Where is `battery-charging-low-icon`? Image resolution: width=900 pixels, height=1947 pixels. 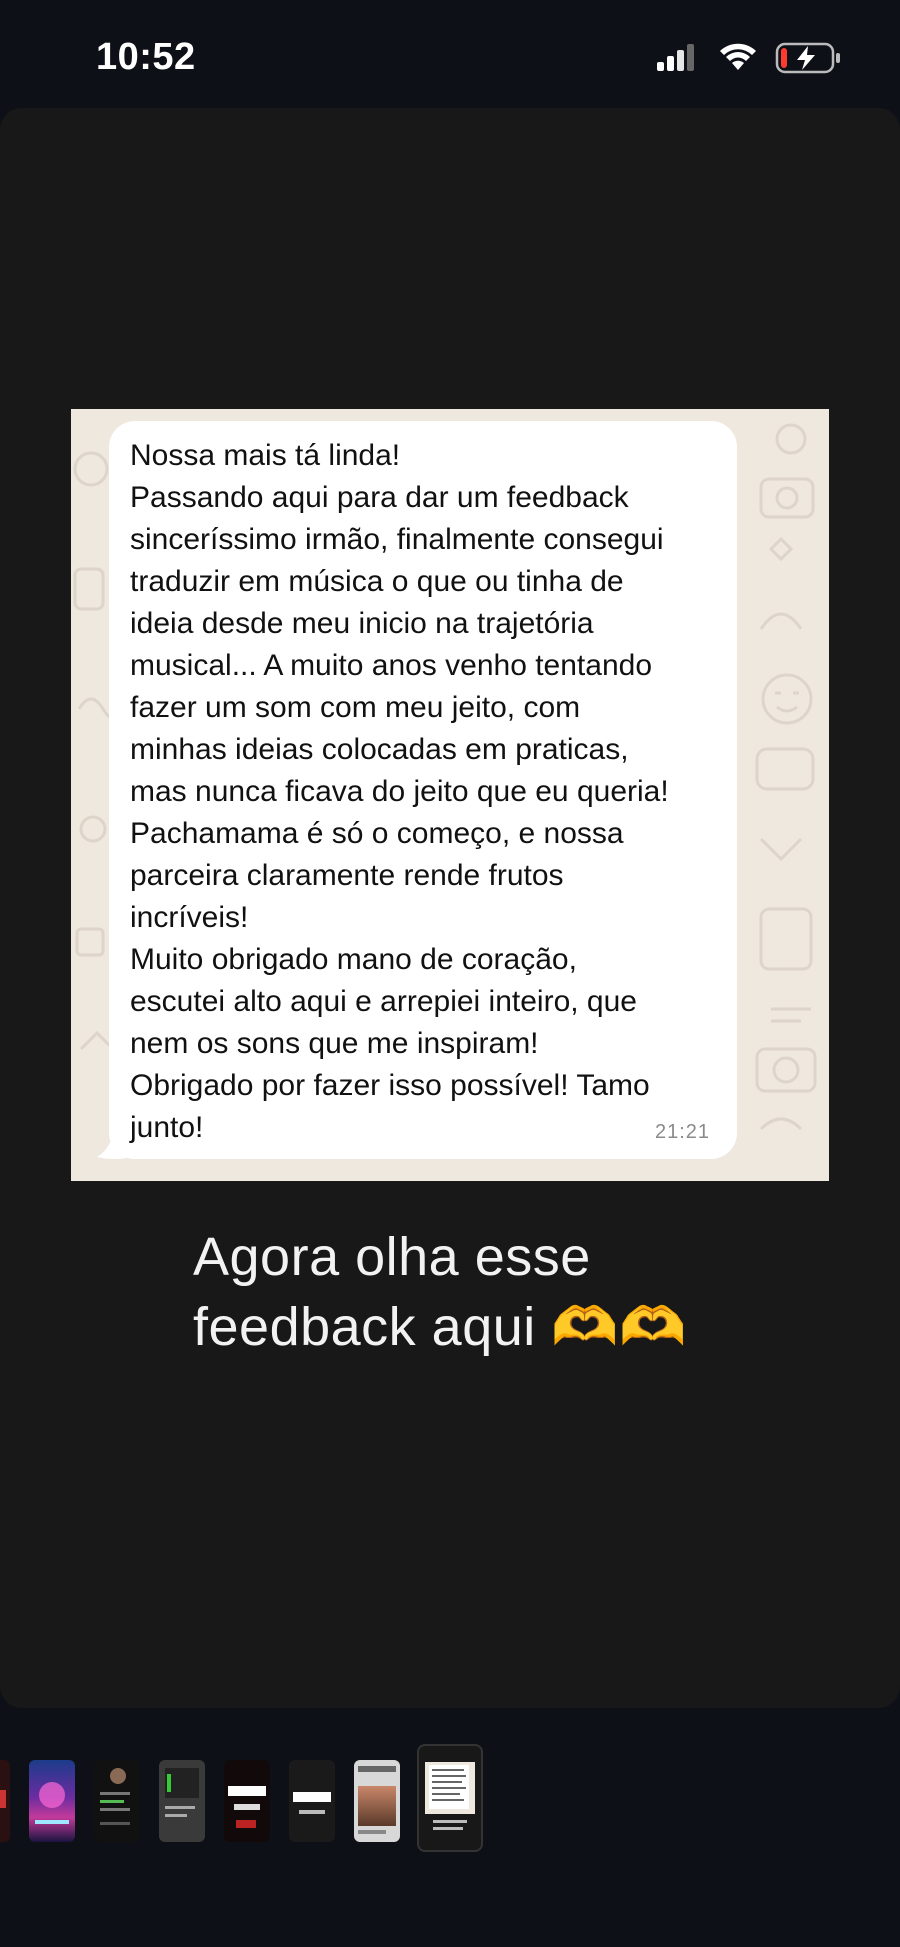 battery-charging-low-icon is located at coordinates (807, 58).